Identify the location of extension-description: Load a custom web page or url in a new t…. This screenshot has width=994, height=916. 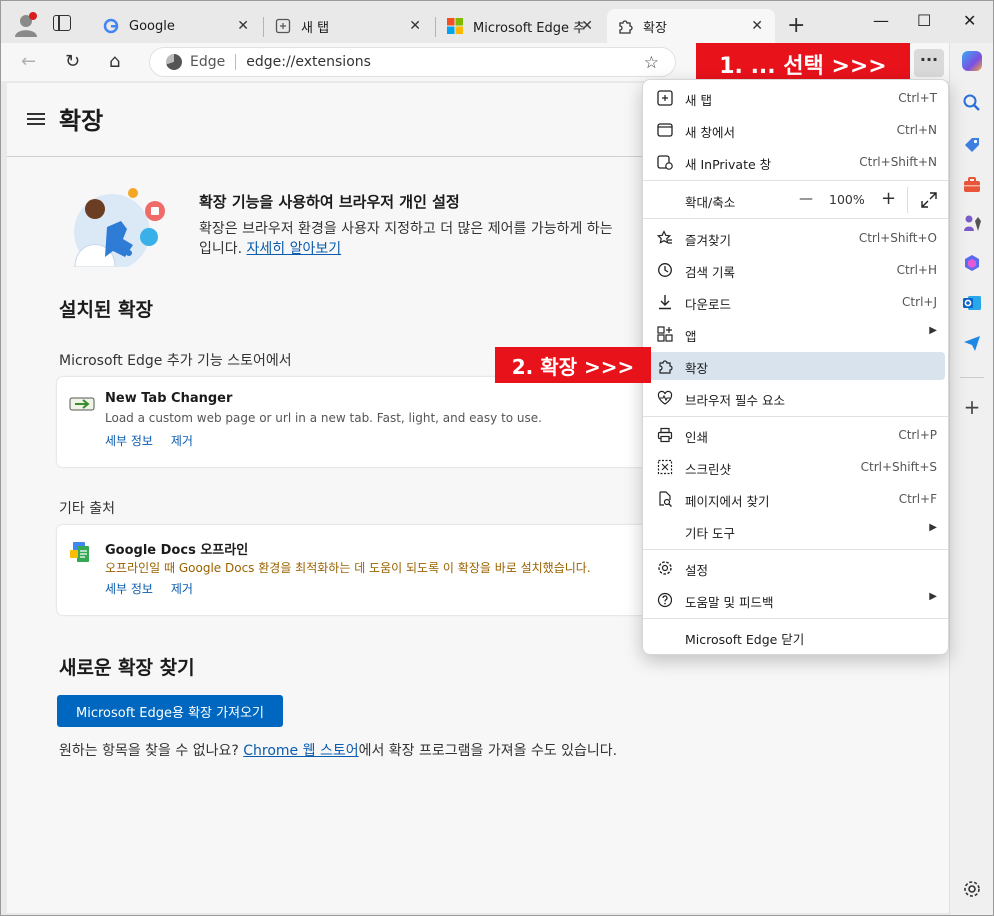
(323, 418).